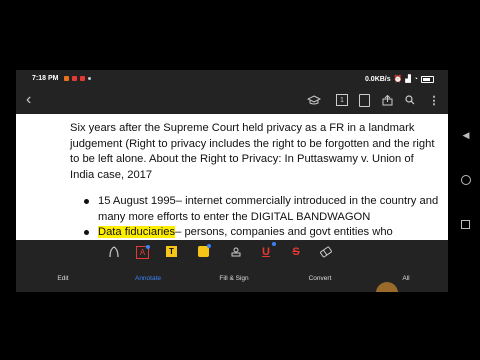  What do you see at coordinates (236, 252) in the screenshot?
I see `stamp-tool-icon` at bounding box center [236, 252].